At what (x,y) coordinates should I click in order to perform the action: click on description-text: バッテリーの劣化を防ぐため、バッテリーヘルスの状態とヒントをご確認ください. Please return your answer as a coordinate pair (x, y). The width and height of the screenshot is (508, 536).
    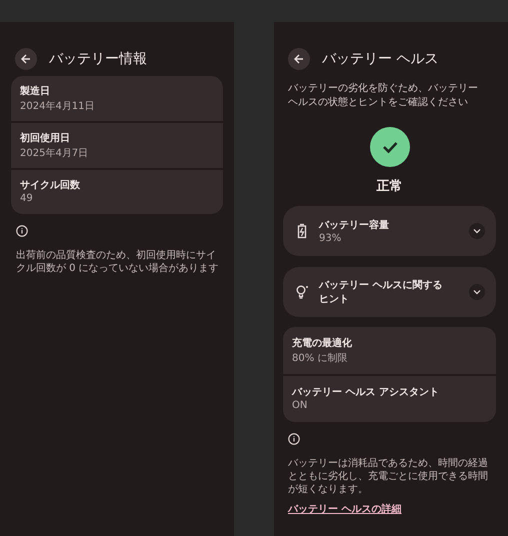
    Looking at the image, I should click on (383, 95).